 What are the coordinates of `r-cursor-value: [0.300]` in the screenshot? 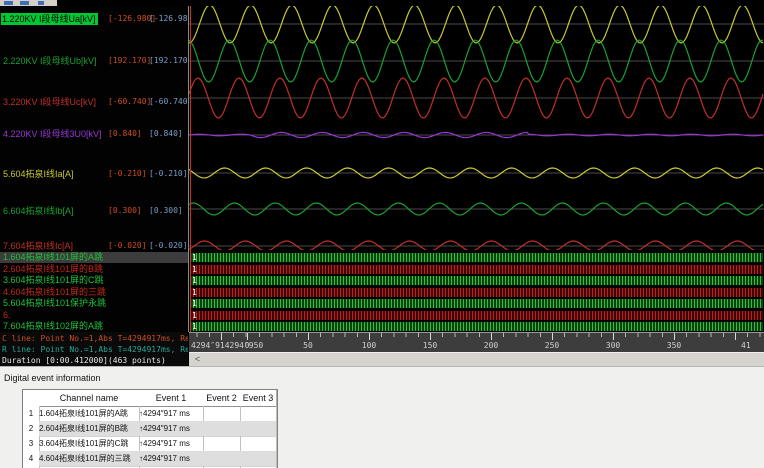 It's located at (166, 210).